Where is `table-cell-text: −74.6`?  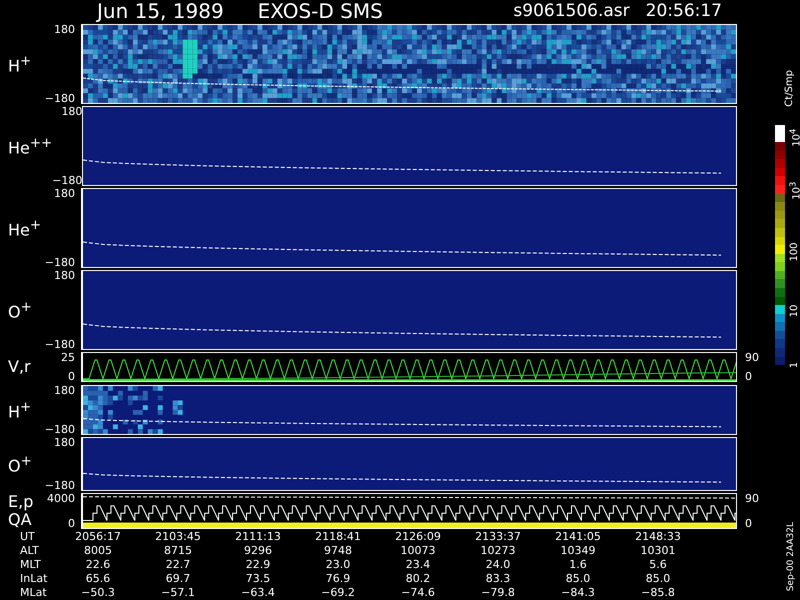 table-cell-text: −74.6 is located at coordinates (418, 593).